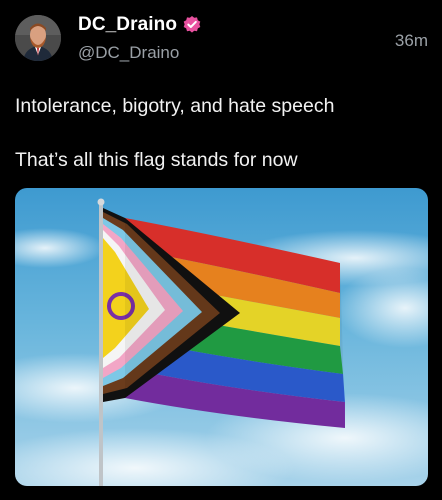 This screenshot has width=442, height=500. What do you see at coordinates (127, 25) in the screenshot?
I see `author-display-name: DC_Draino` at bounding box center [127, 25].